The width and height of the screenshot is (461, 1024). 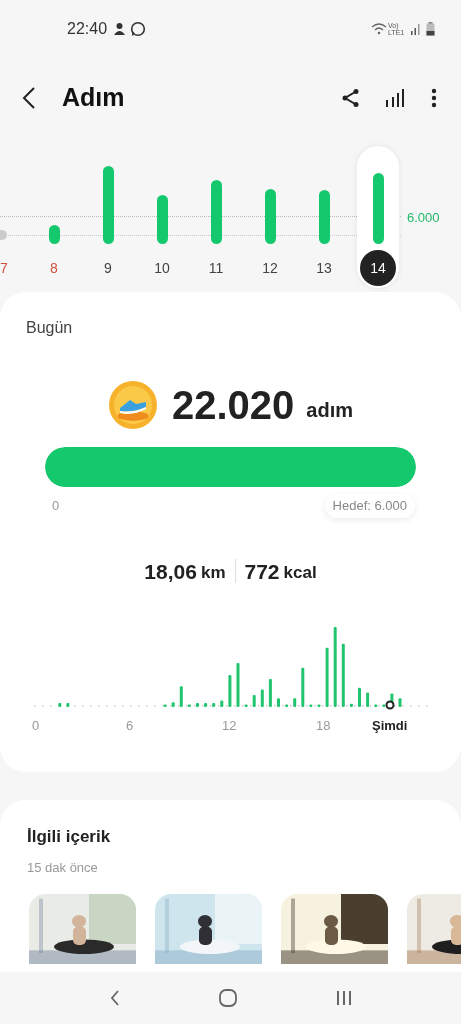 What do you see at coordinates (430, 29) in the screenshot?
I see `battery-icon` at bounding box center [430, 29].